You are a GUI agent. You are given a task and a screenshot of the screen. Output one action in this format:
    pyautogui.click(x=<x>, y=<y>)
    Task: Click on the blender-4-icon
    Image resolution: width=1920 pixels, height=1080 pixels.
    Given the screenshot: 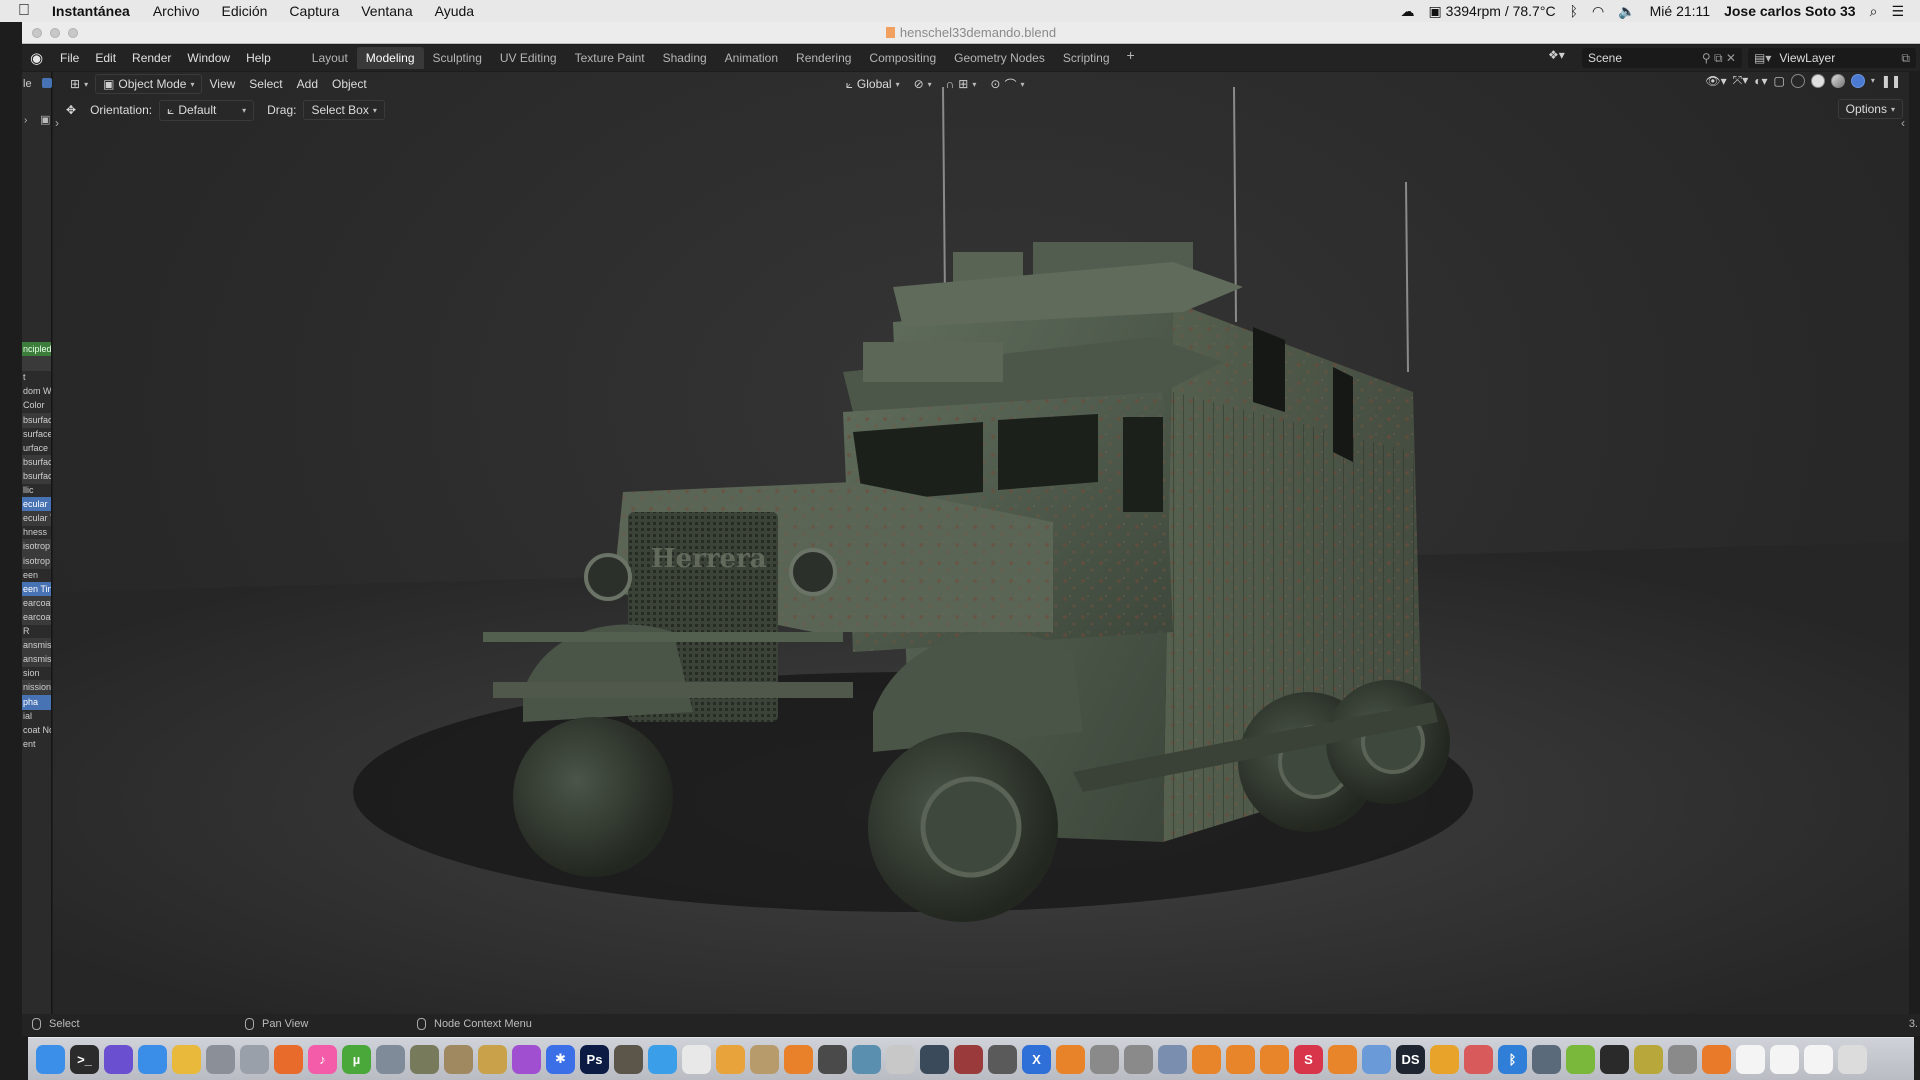 What is the action you would take?
    pyautogui.click(x=1342, y=1059)
    